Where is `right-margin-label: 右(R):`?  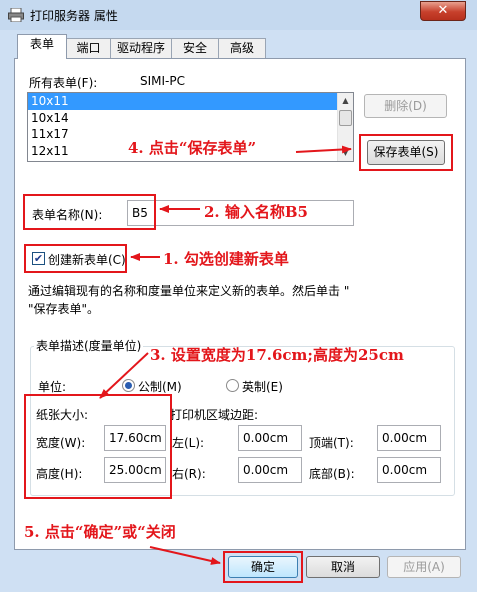 right-margin-label: 右(R): is located at coordinates (189, 474).